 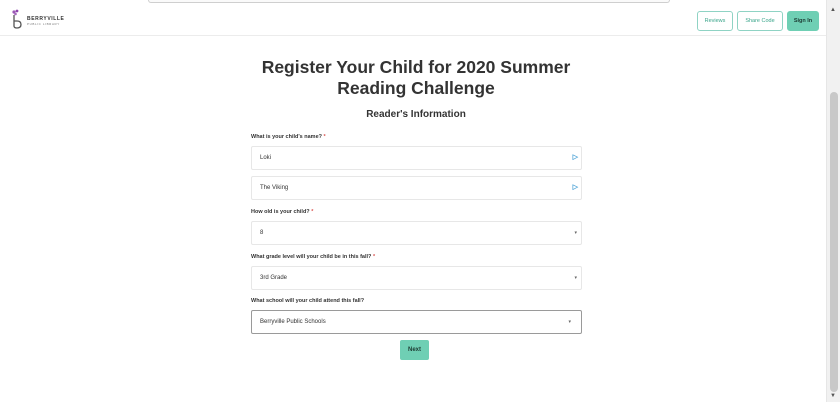 I want to click on scroll-down-arrow-icon: ▼, so click(x=833, y=396).